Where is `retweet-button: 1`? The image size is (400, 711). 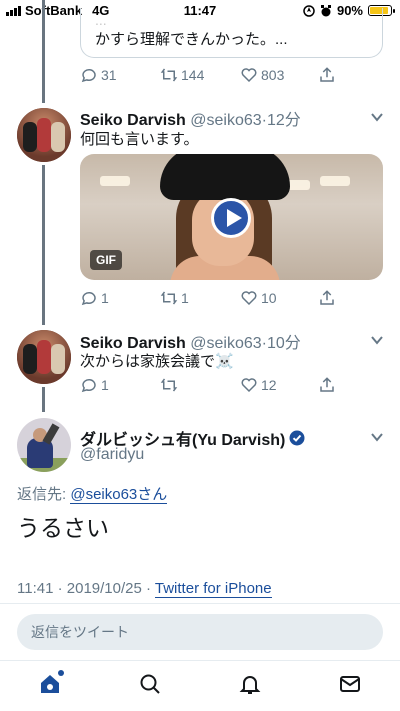 retweet-button: 1 is located at coordinates (174, 298).